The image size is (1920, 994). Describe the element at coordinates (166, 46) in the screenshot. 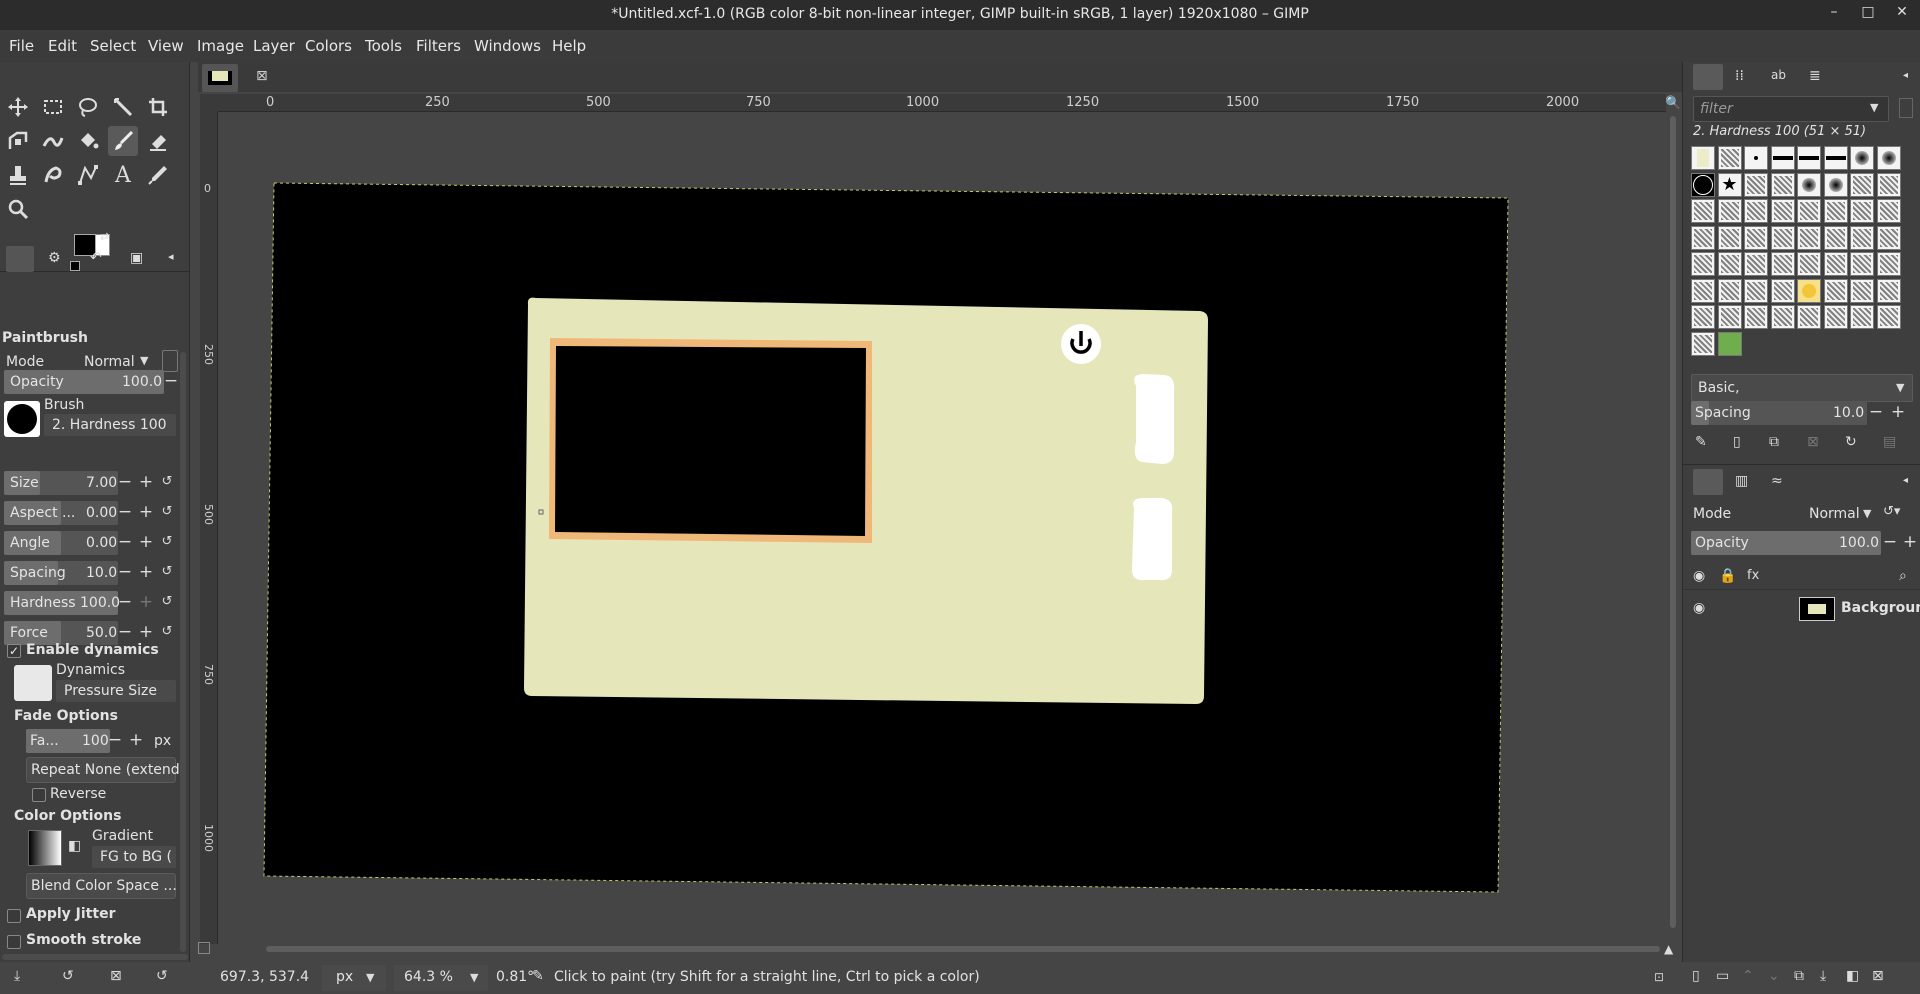

I see `menu-view: View` at that location.